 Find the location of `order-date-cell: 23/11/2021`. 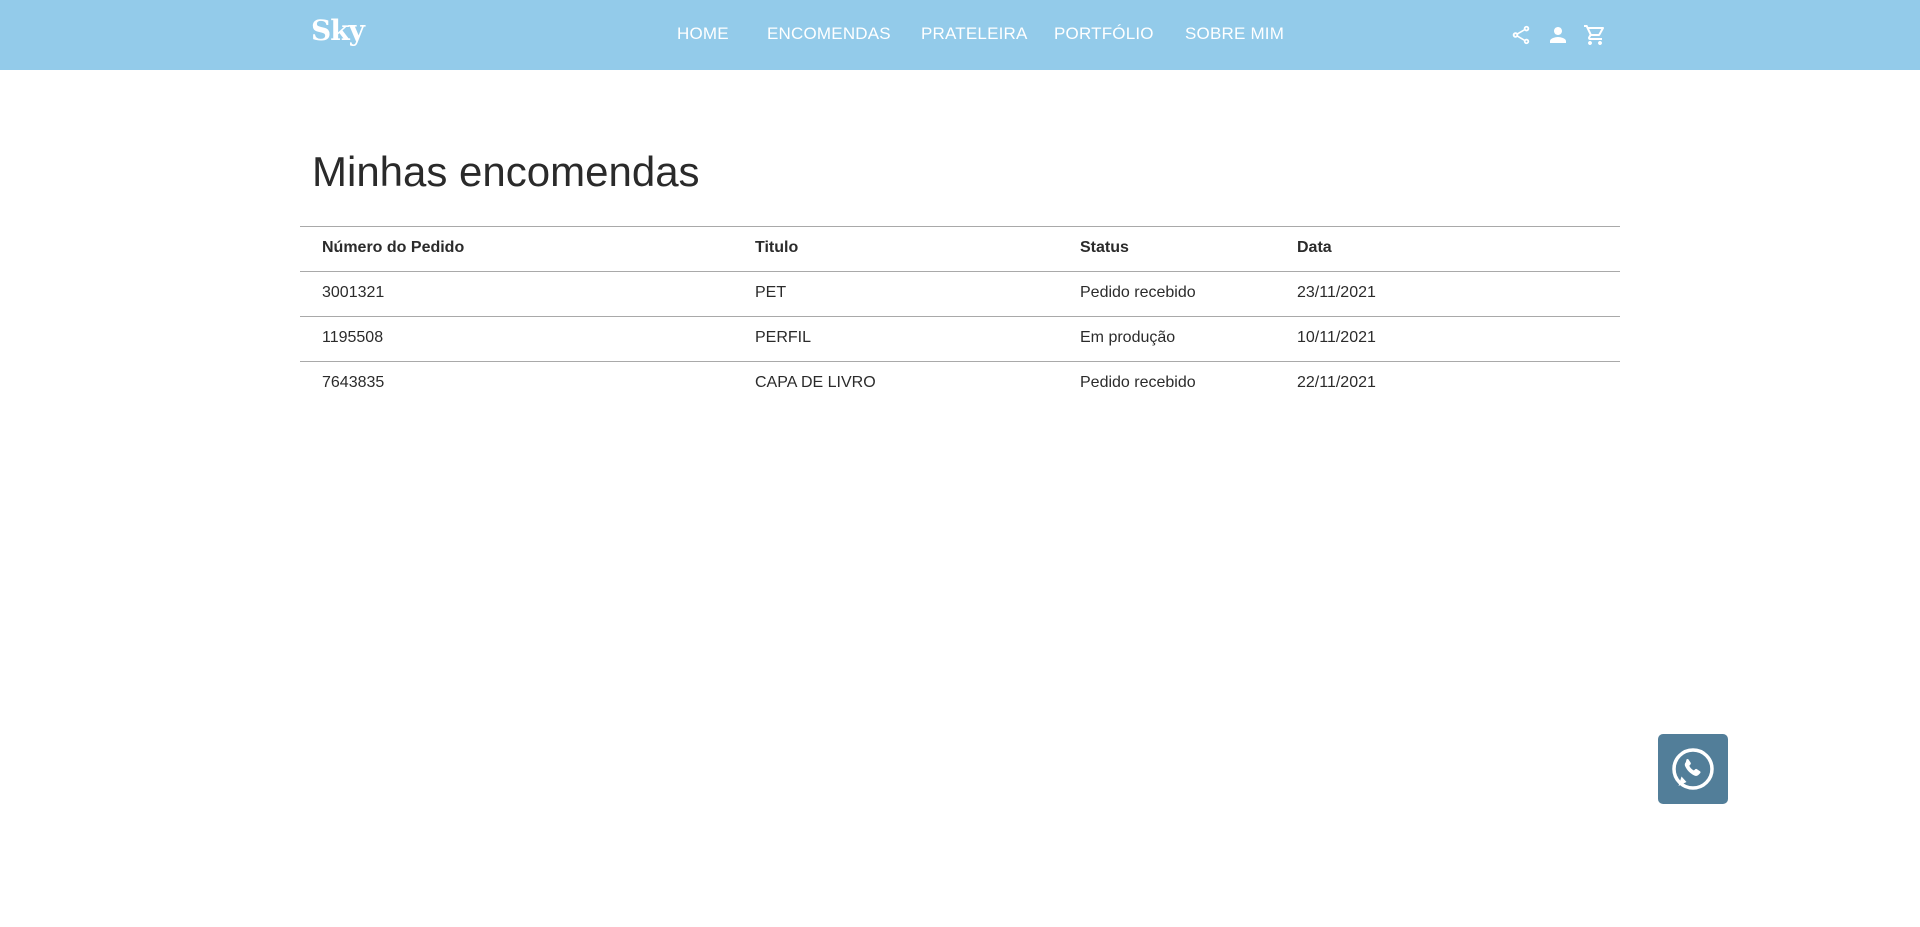

order-date-cell: 23/11/2021 is located at coordinates (1336, 292).